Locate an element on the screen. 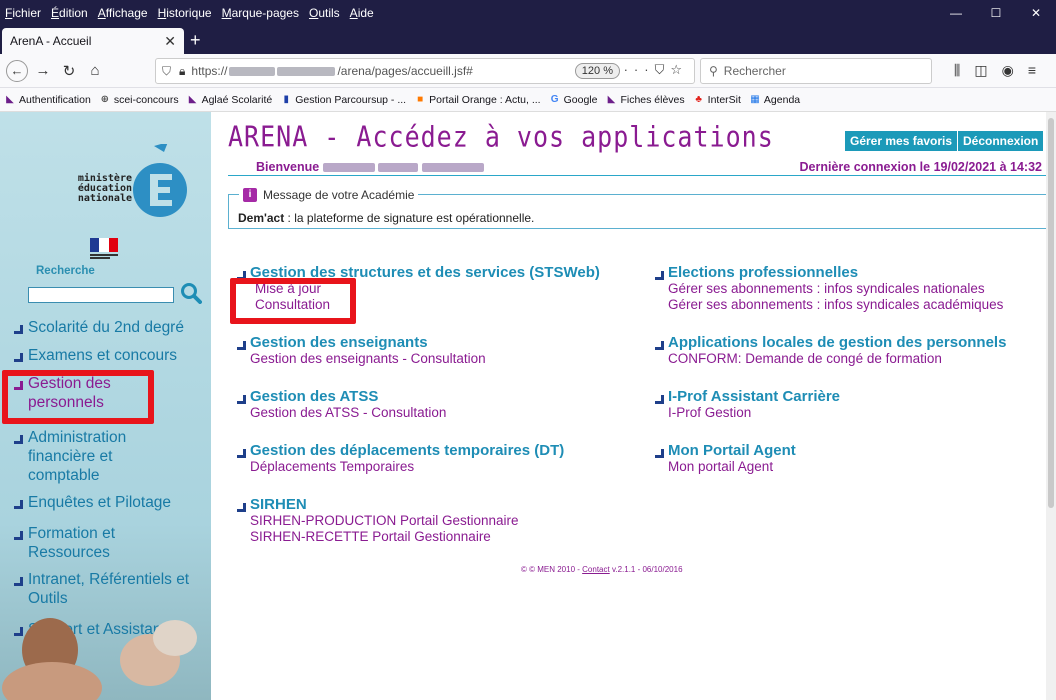 The image size is (1056, 700). section-link: SIRHEN-PRODUCTION Portail Gestionnaire is located at coordinates (384, 521).